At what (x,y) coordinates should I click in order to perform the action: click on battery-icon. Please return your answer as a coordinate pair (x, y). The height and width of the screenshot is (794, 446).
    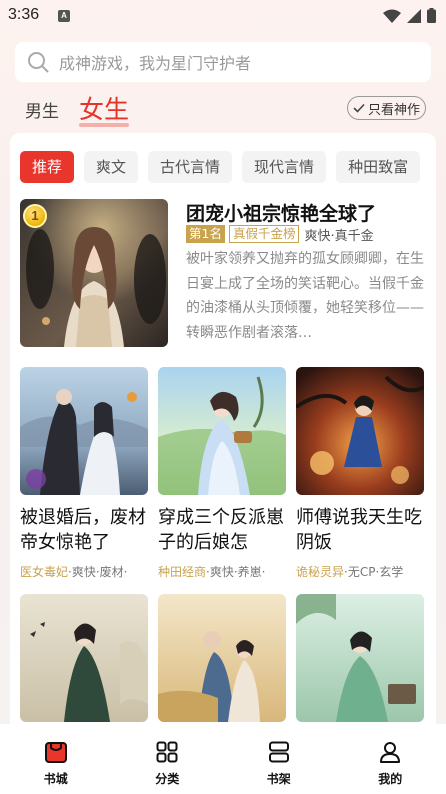
    Looking at the image, I should click on (431, 15).